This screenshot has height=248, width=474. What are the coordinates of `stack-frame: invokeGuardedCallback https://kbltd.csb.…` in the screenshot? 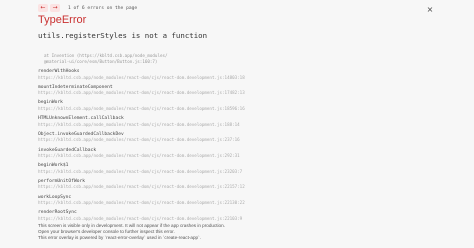 It's located at (238, 153).